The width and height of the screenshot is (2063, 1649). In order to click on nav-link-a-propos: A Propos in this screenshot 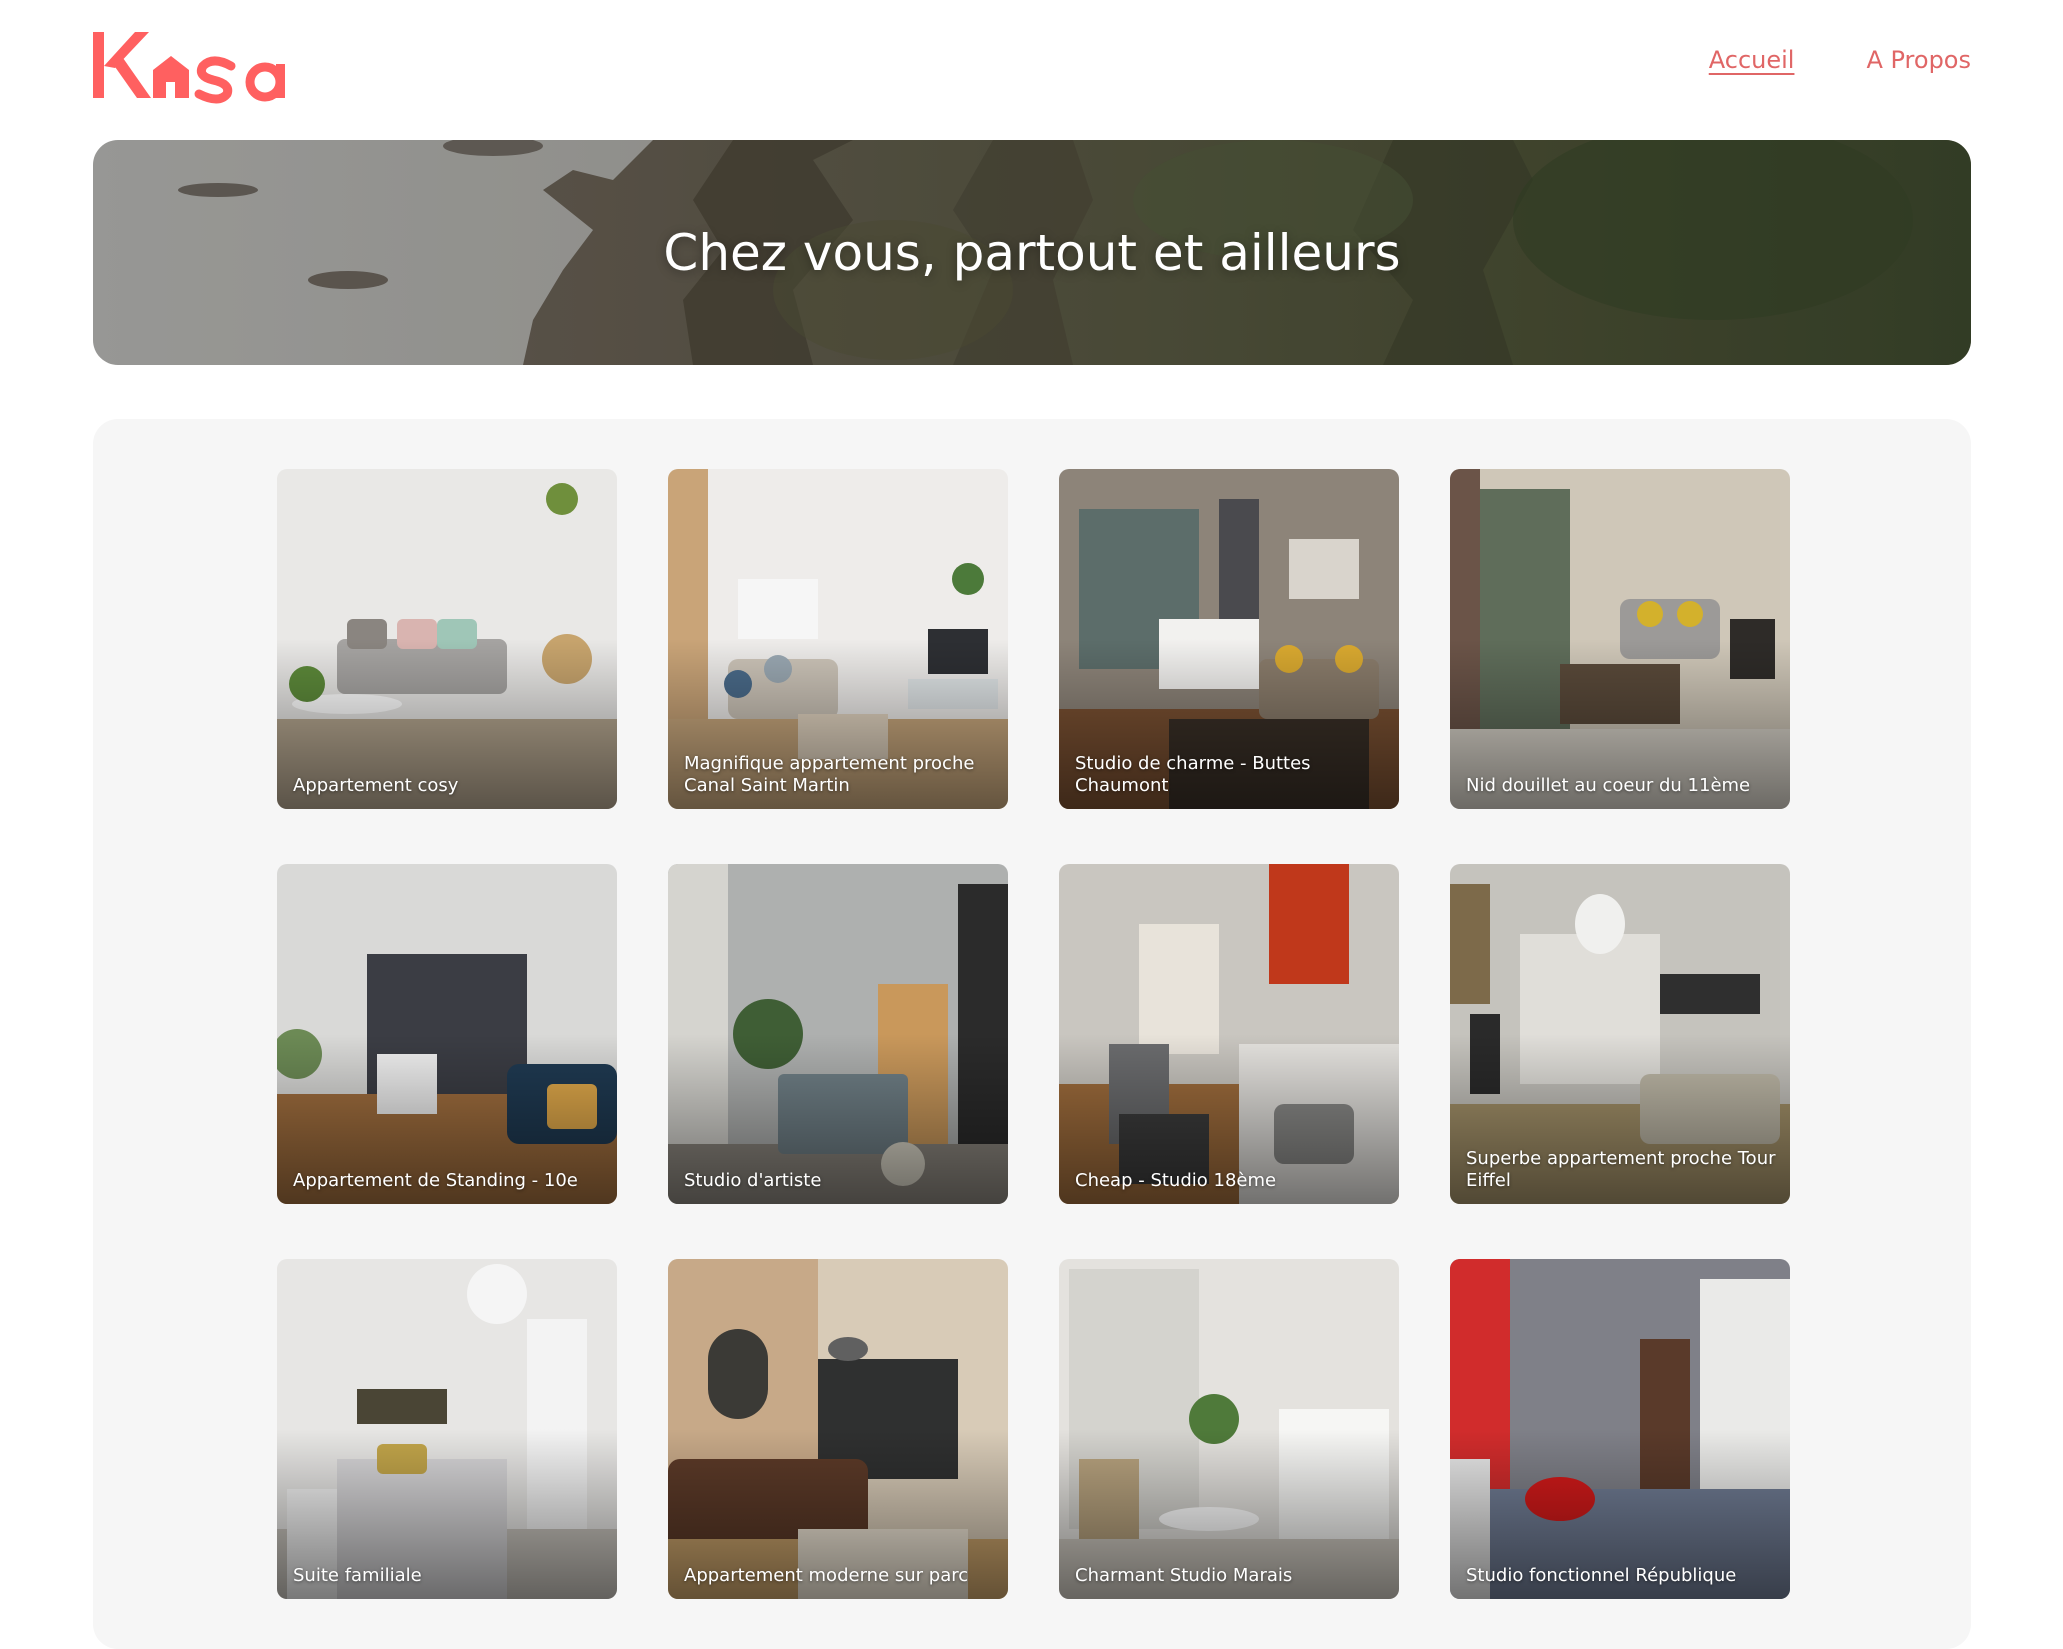, I will do `click(1918, 60)`.